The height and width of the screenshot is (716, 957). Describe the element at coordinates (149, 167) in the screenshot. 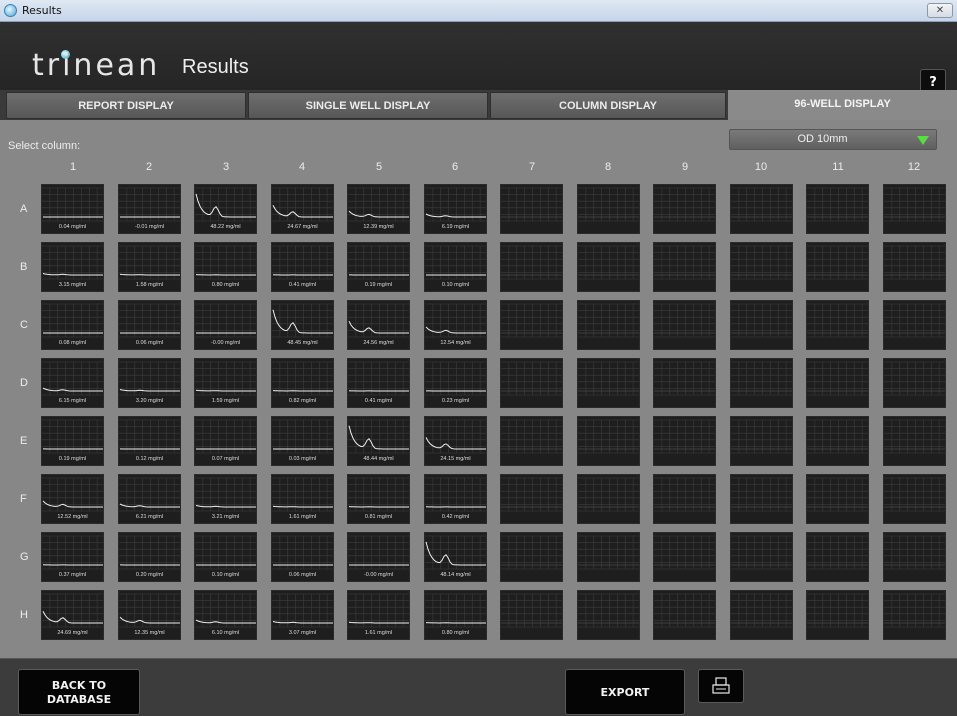

I see `column-header-2: 2` at that location.